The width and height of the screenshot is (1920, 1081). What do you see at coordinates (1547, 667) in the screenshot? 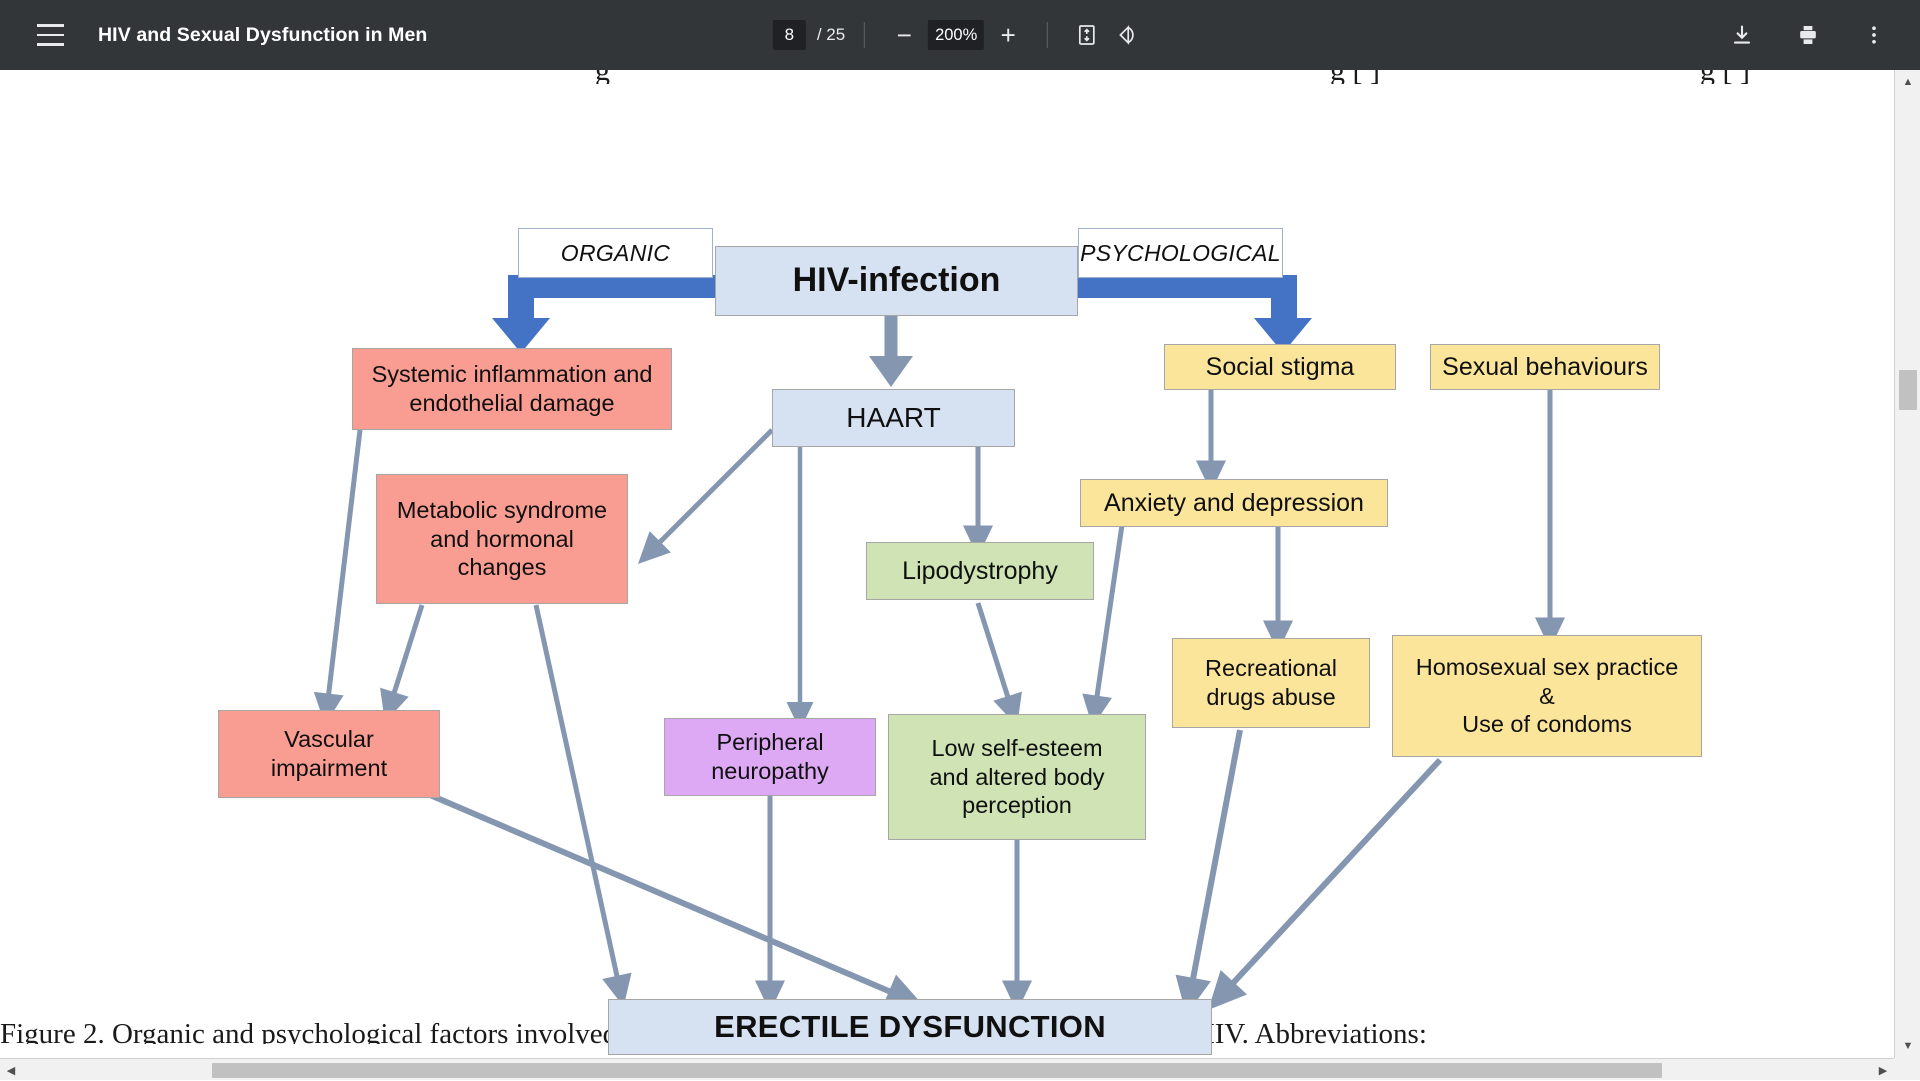
I see `node-line: Homosexual sex practice` at bounding box center [1547, 667].